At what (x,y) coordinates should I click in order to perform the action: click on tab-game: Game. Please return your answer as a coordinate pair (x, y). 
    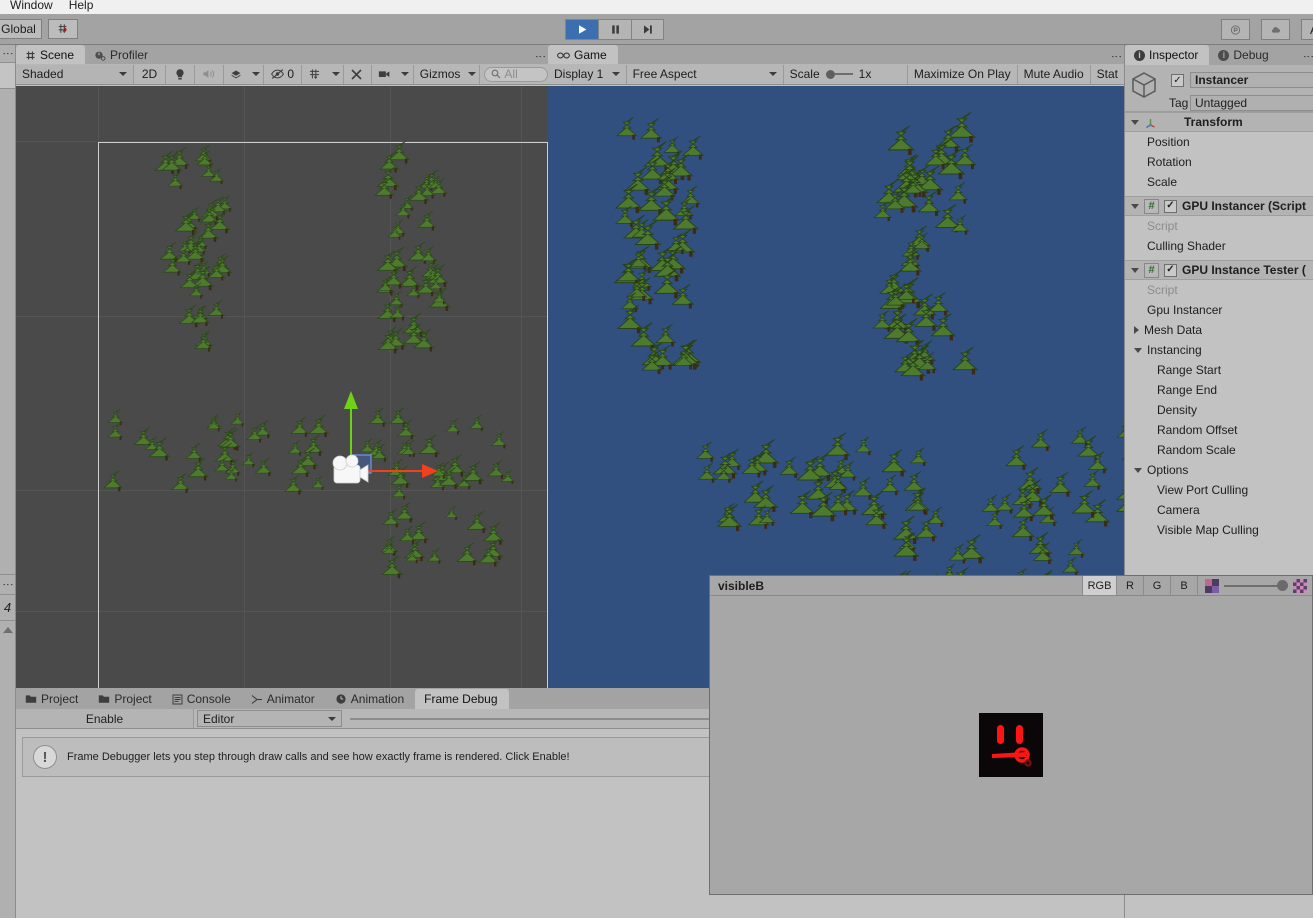
    Looking at the image, I should click on (583, 55).